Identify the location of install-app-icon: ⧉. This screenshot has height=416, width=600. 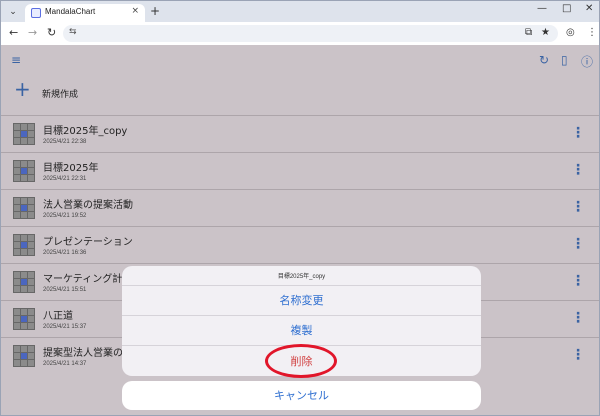
(528, 32).